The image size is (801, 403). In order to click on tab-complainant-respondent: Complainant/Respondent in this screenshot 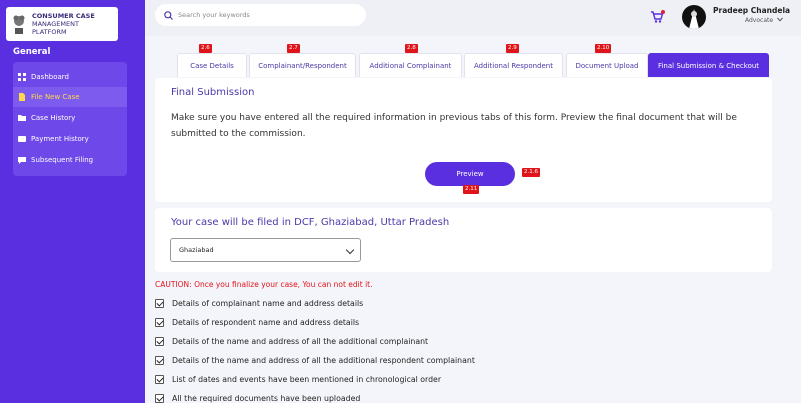, I will do `click(302, 65)`.